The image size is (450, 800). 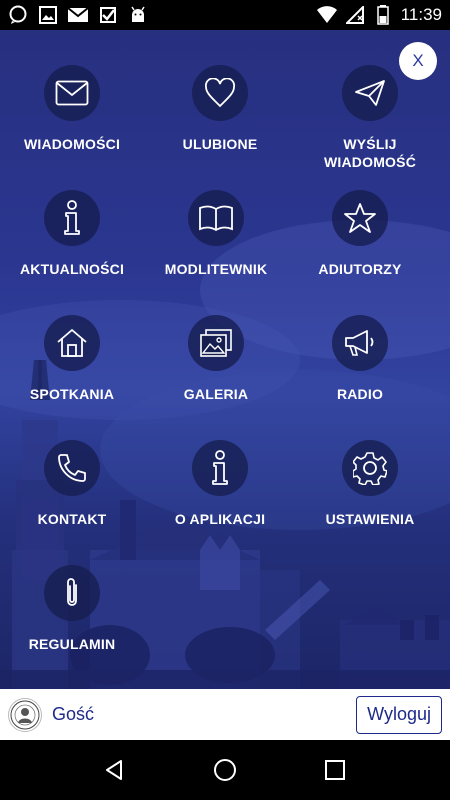 I want to click on menu-item-label: O APLIKACJI, so click(x=220, y=519).